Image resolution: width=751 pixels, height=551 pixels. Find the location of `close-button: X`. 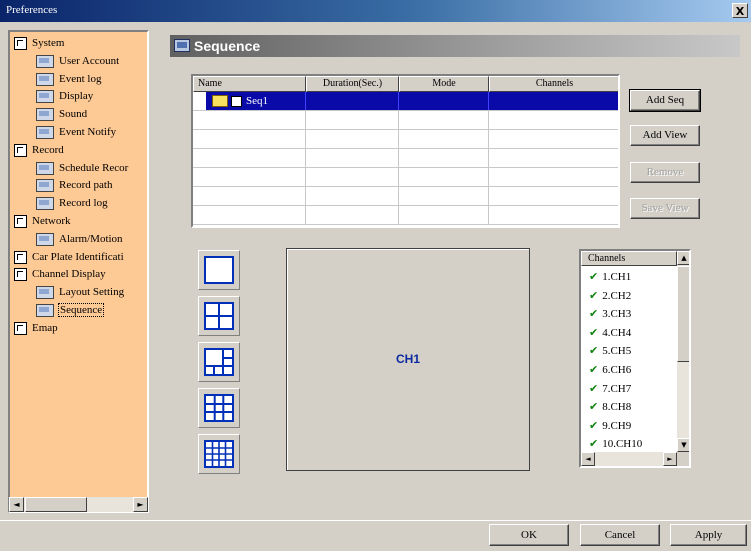

close-button: X is located at coordinates (740, 10).